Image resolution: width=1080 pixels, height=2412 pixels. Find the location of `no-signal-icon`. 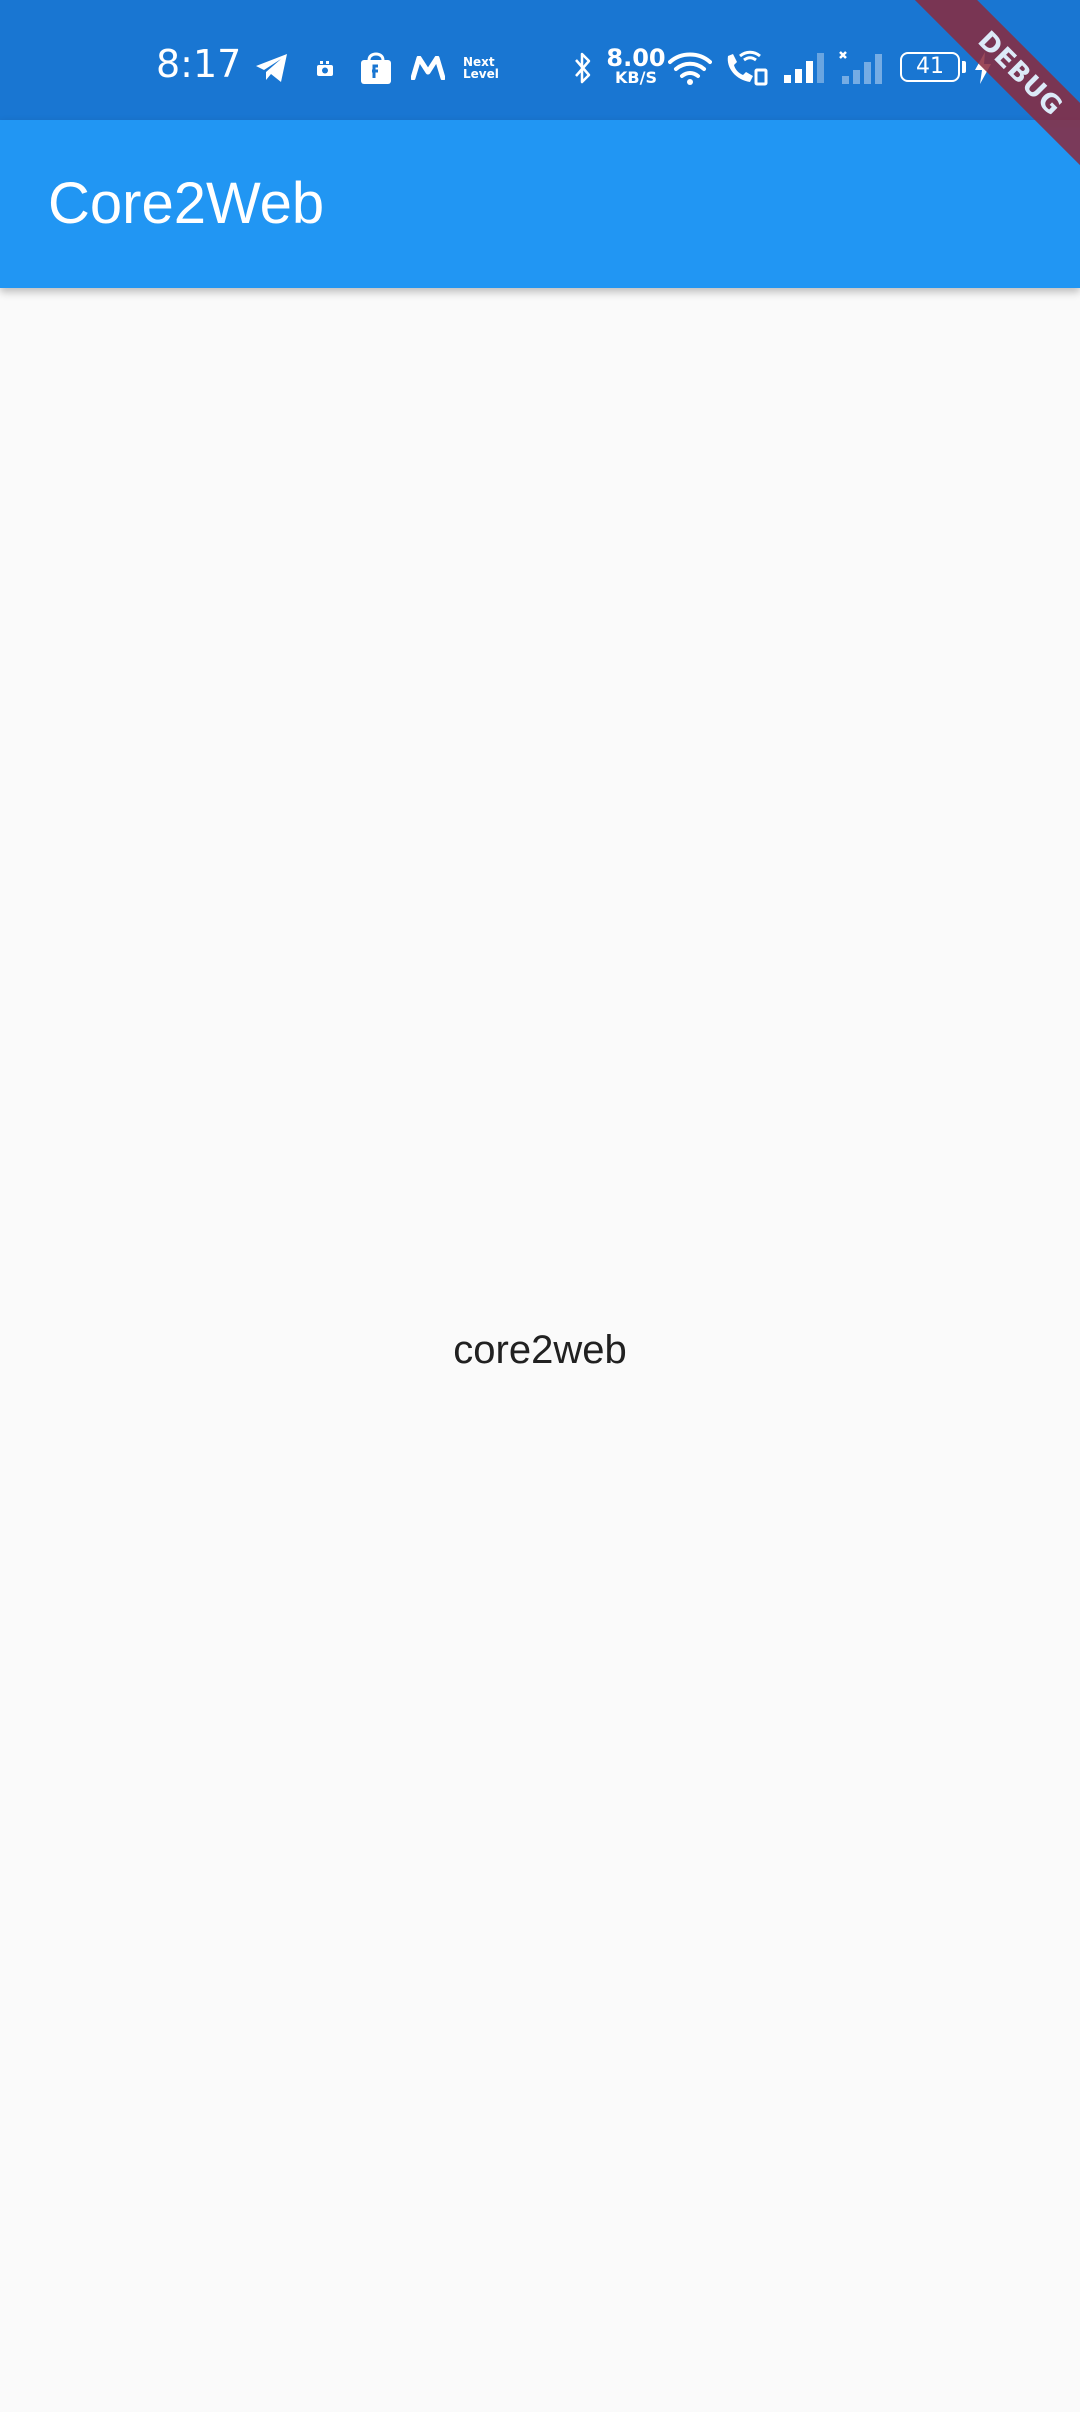

no-signal-icon is located at coordinates (862, 68).